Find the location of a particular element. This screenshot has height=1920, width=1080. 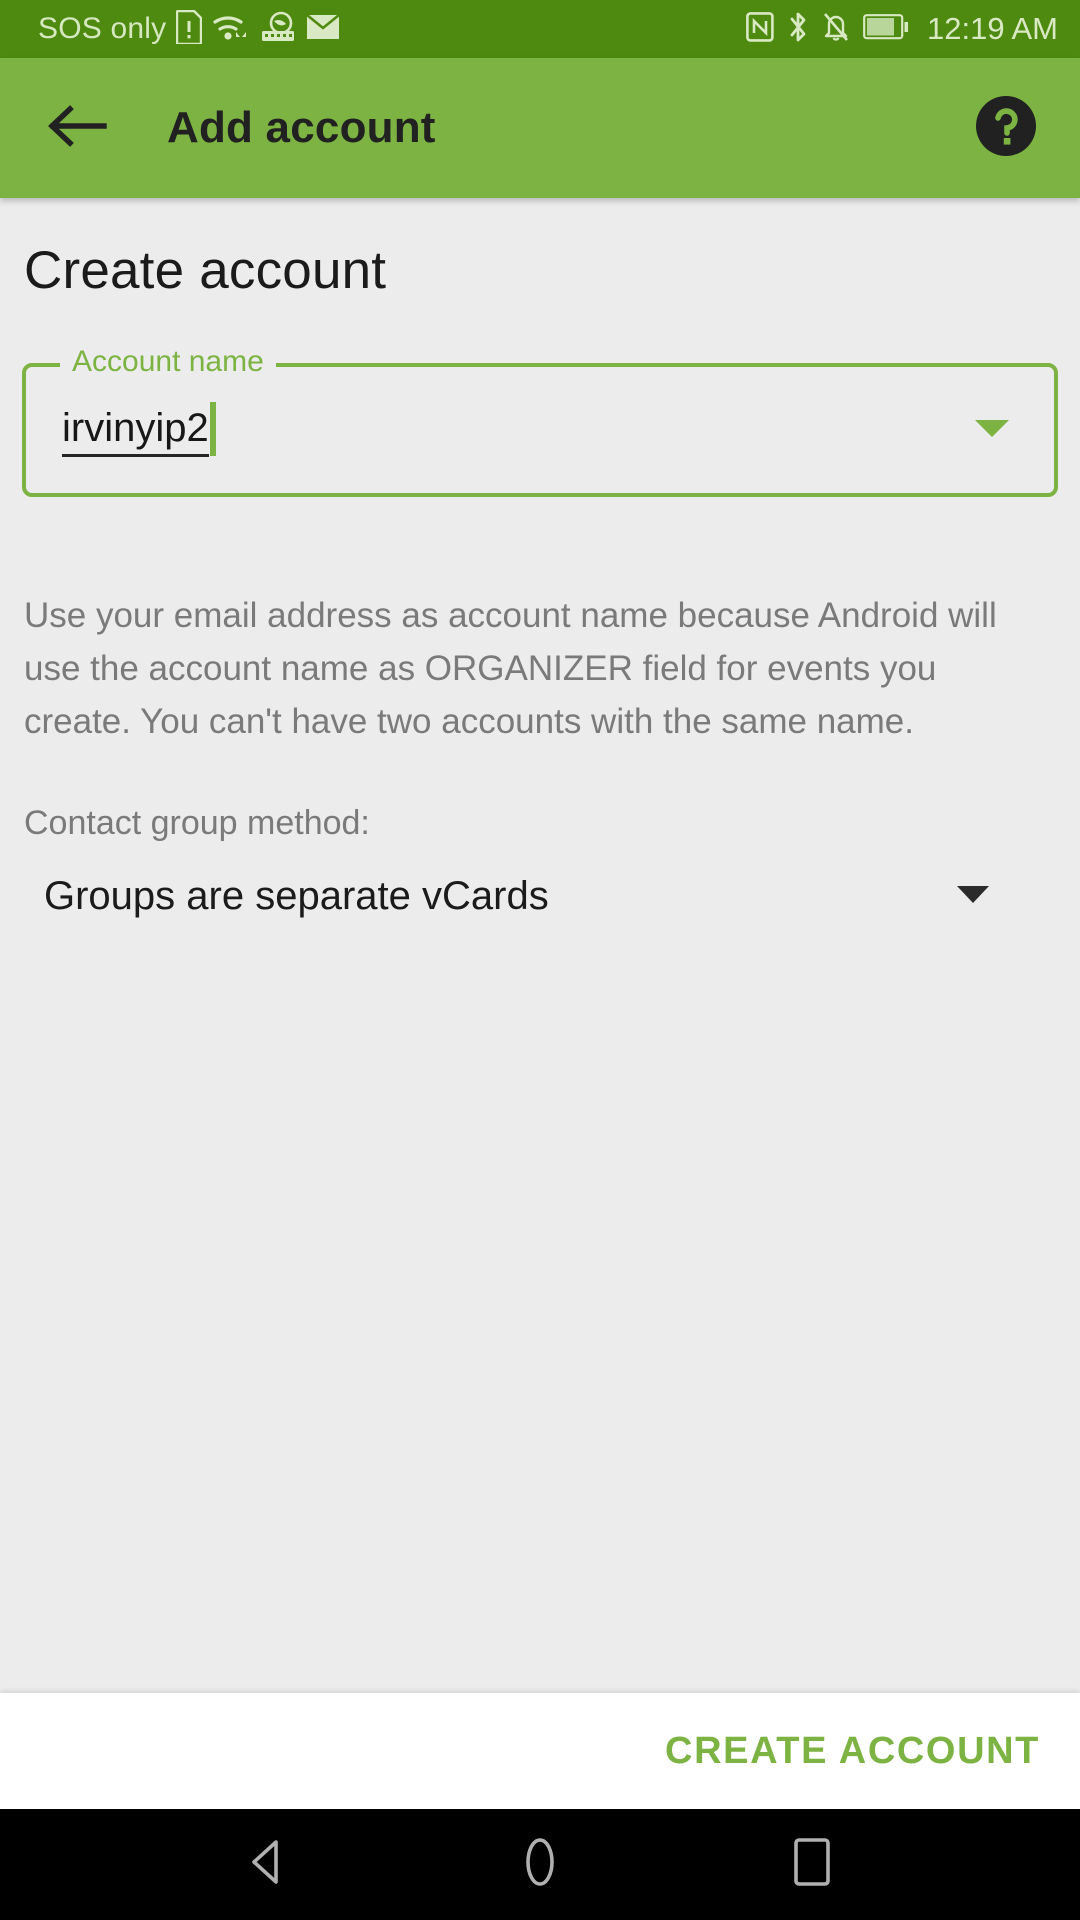

help-circle-icon is located at coordinates (1006, 128).